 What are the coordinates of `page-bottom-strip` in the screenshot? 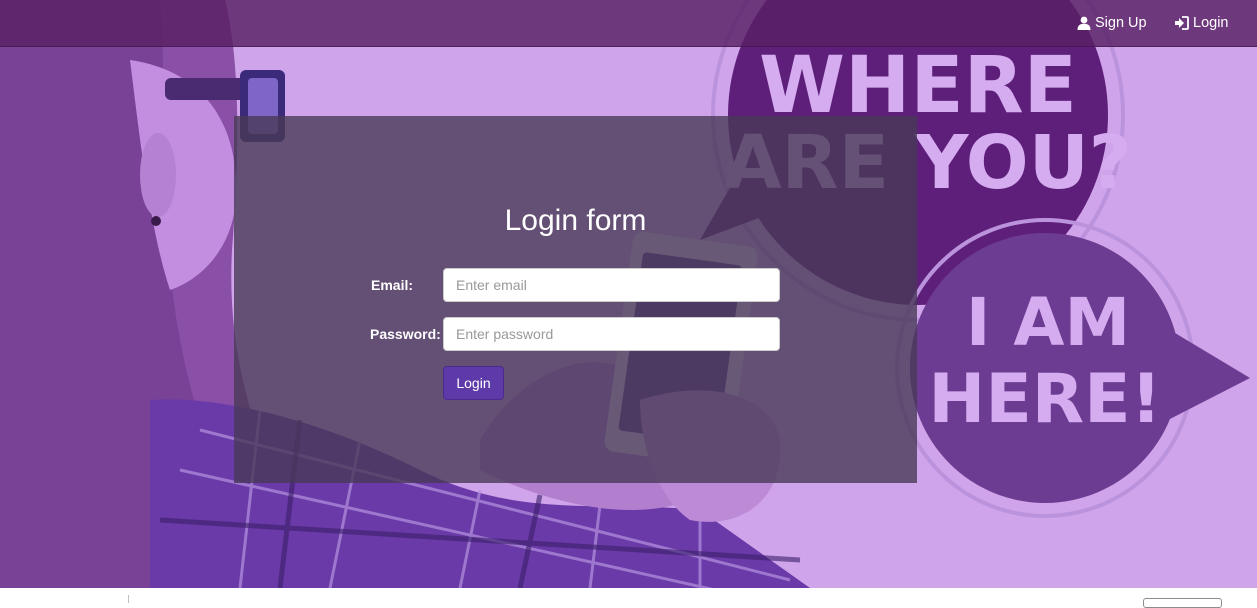 It's located at (628, 595).